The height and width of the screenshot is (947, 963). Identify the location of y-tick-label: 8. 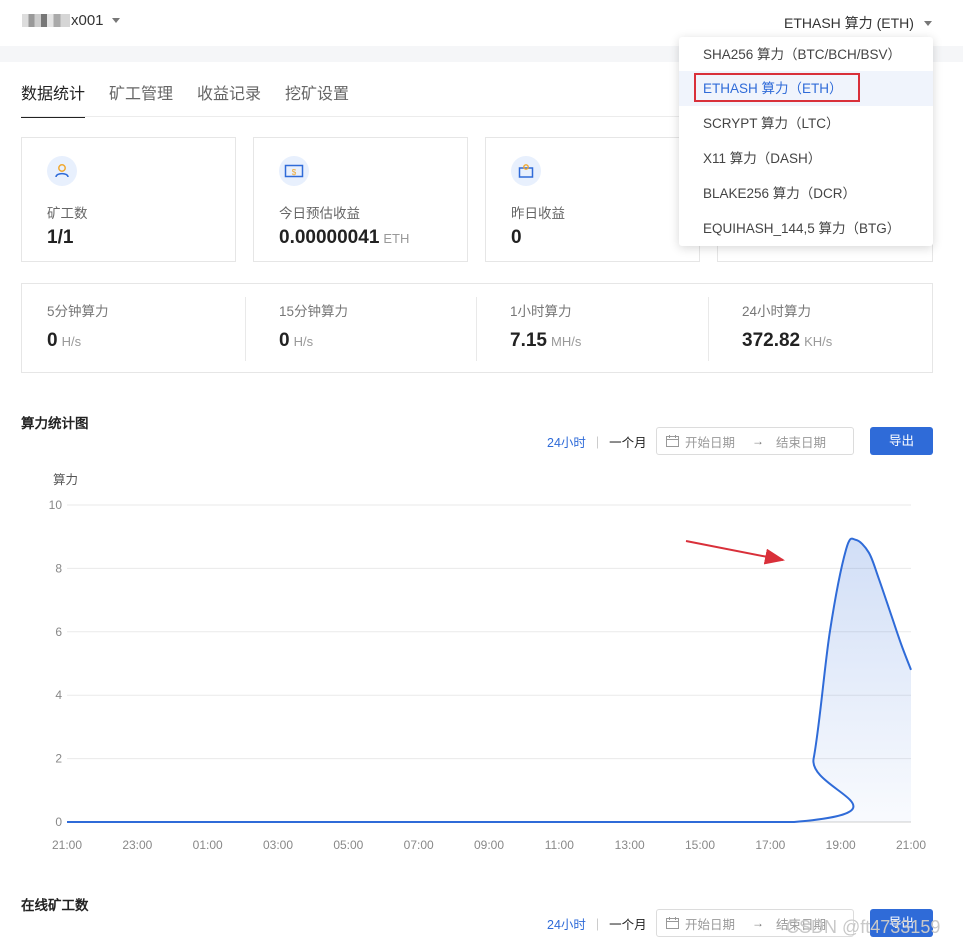
(58, 568).